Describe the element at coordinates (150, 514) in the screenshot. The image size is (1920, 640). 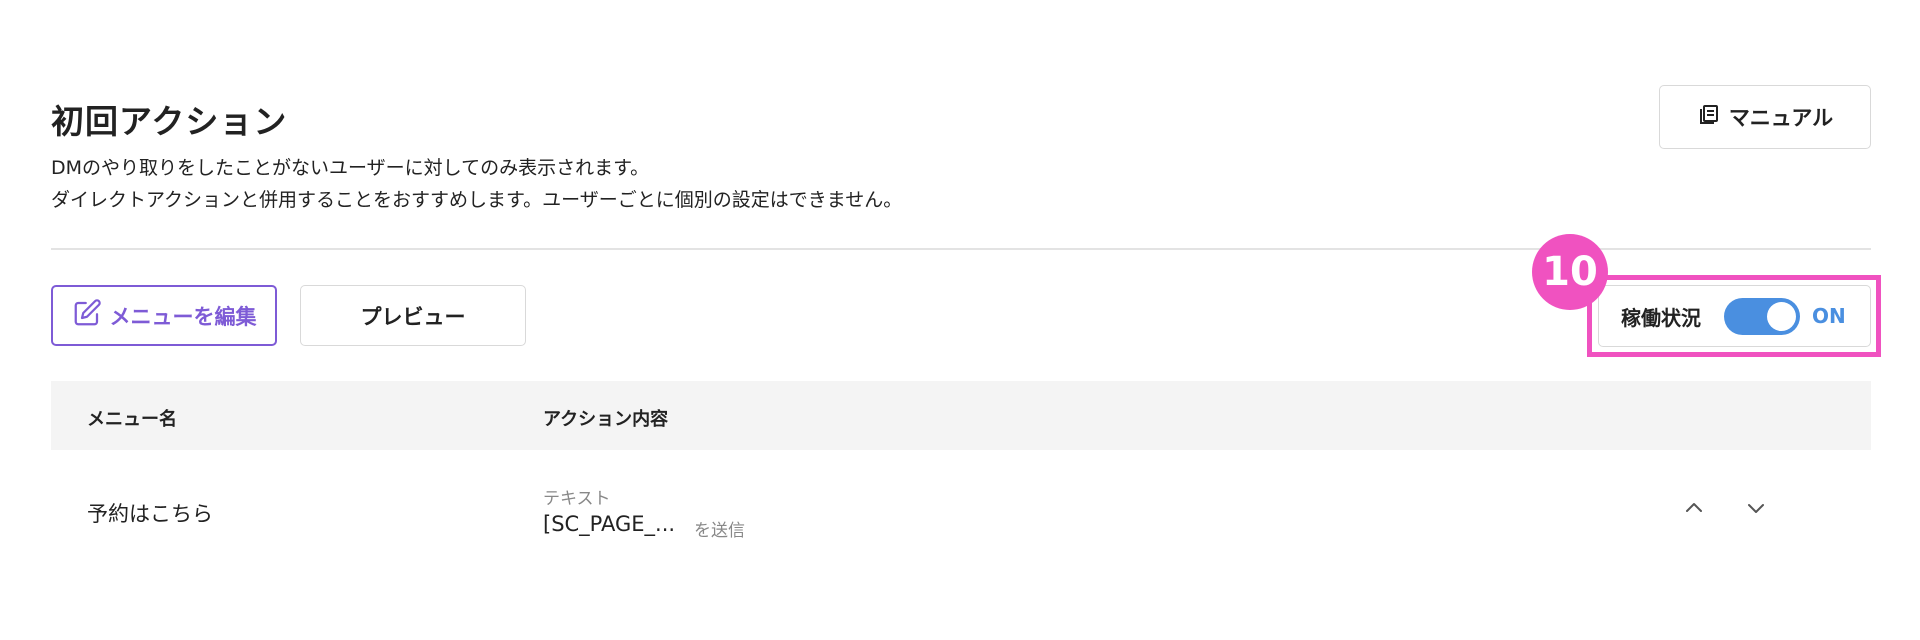
I see `menu-name-cell: 予約はこちら` at that location.